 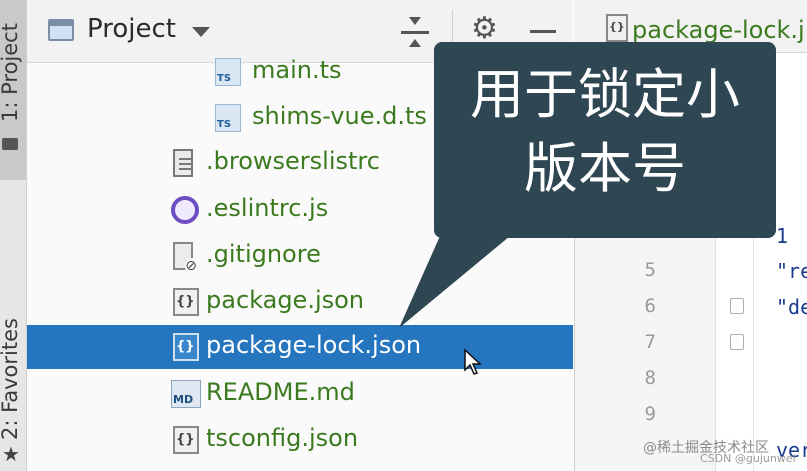 What do you see at coordinates (339, 116) in the screenshot?
I see `tree-item-label: shims-vue.d.ts` at bounding box center [339, 116].